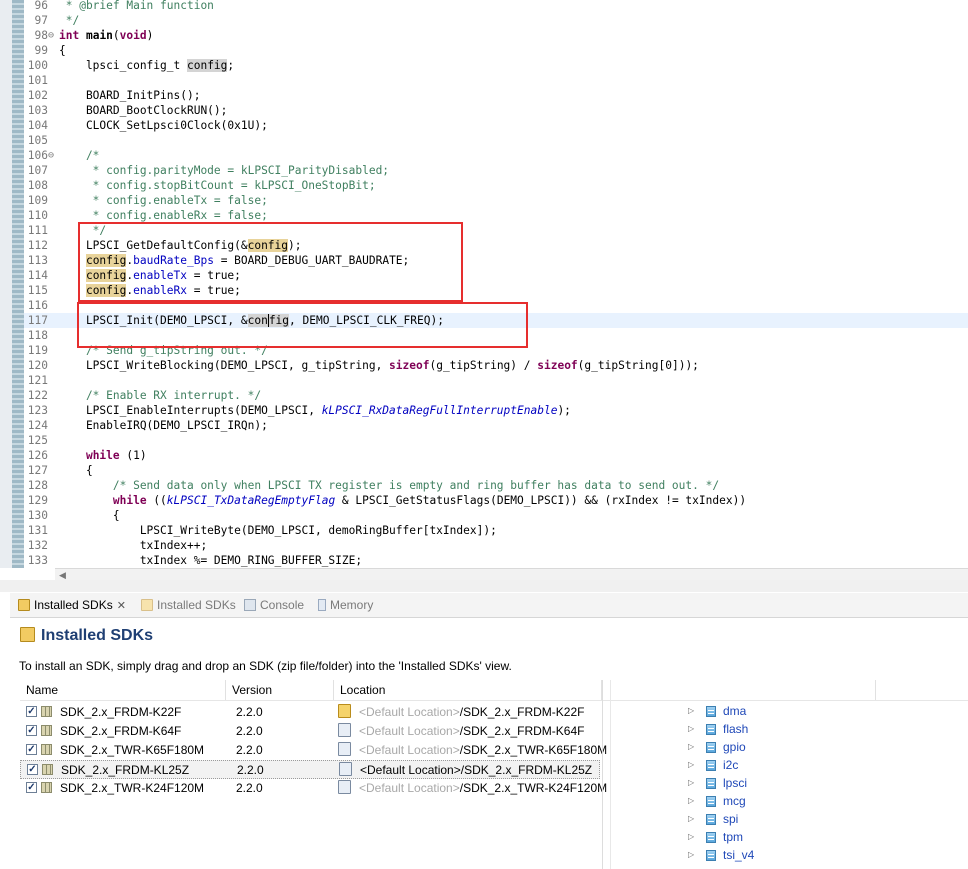 The image size is (968, 869). Describe the element at coordinates (99, 35) in the screenshot. I see `code-token: main` at that location.